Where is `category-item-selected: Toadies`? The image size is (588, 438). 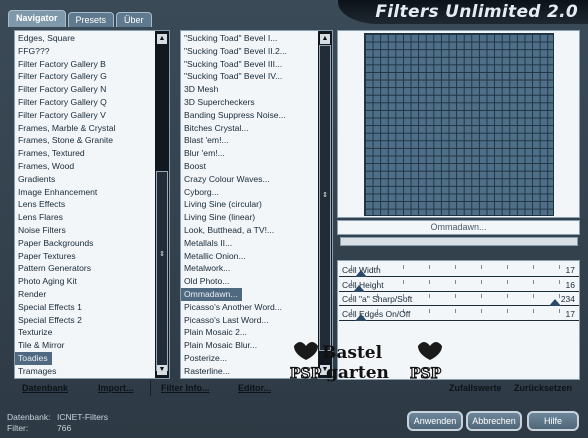 category-item-selected: Toadies is located at coordinates (33, 358).